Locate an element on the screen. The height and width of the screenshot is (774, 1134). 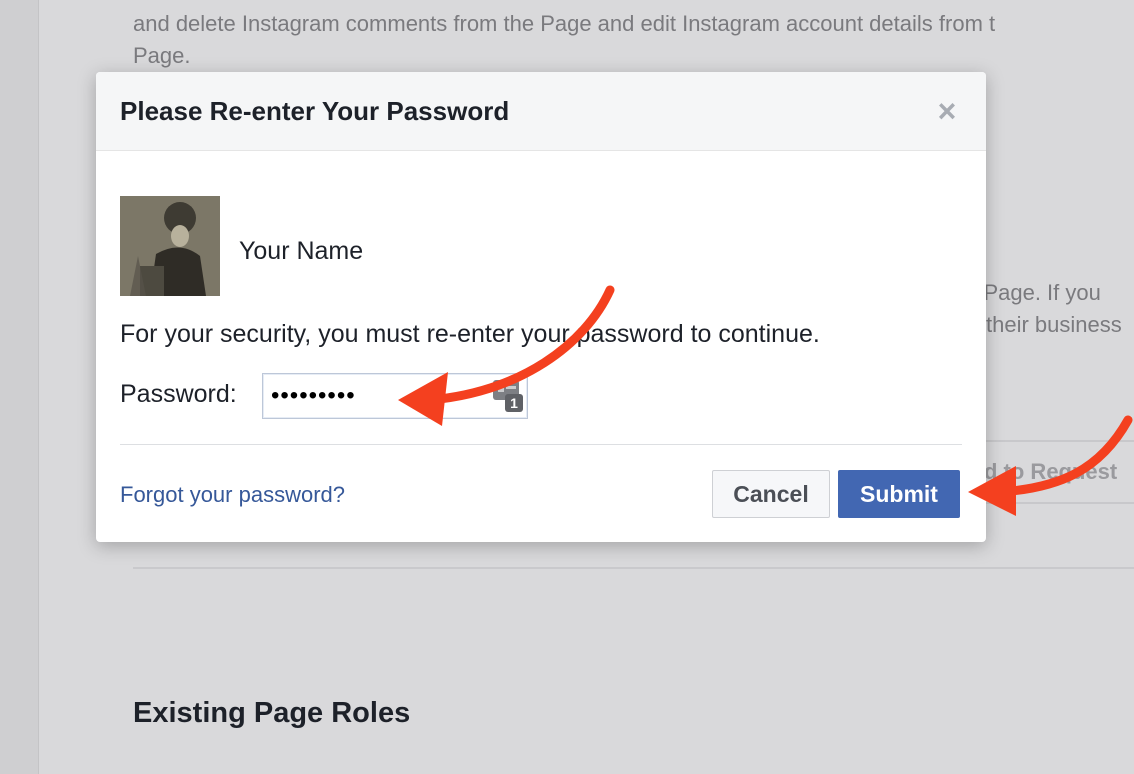
password-manager-badge: 1 is located at coordinates (514, 403).